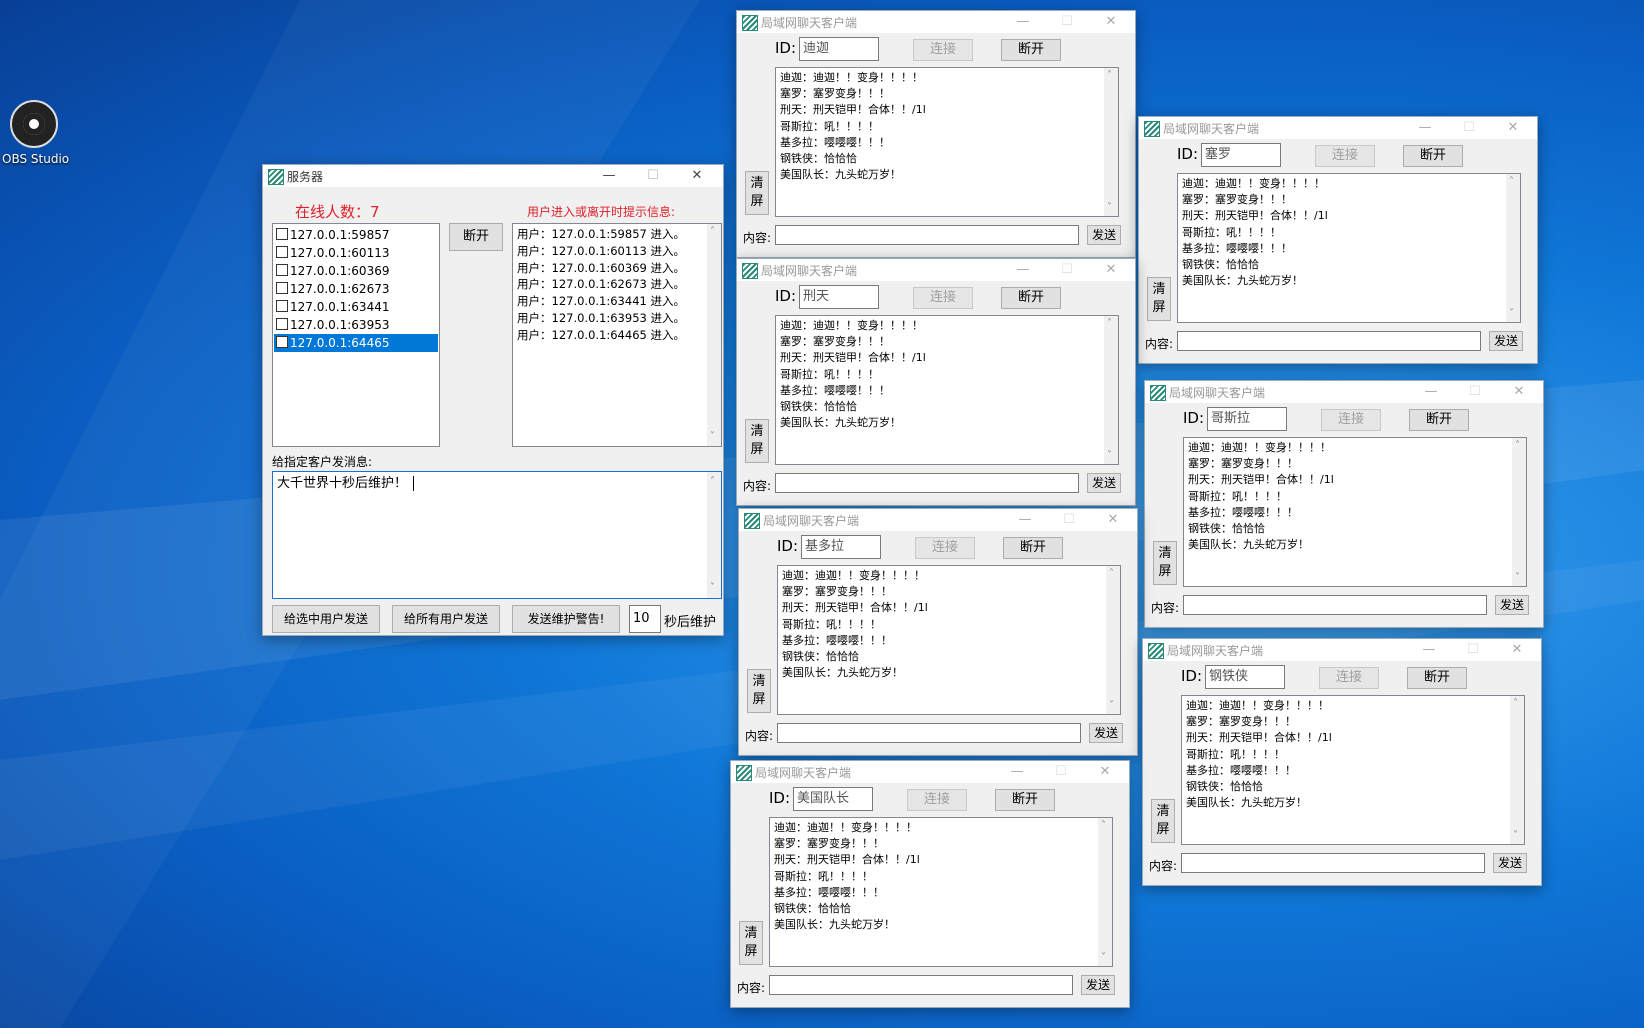 Image resolution: width=1644 pixels, height=1028 pixels. What do you see at coordinates (326, 619) in the screenshot?
I see `send-selected-button: 给选中用户发送` at bounding box center [326, 619].